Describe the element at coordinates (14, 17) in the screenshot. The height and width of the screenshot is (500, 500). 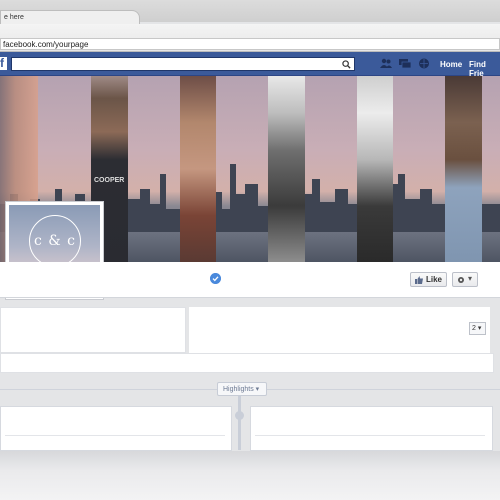
I see `tab-title: e here` at that location.